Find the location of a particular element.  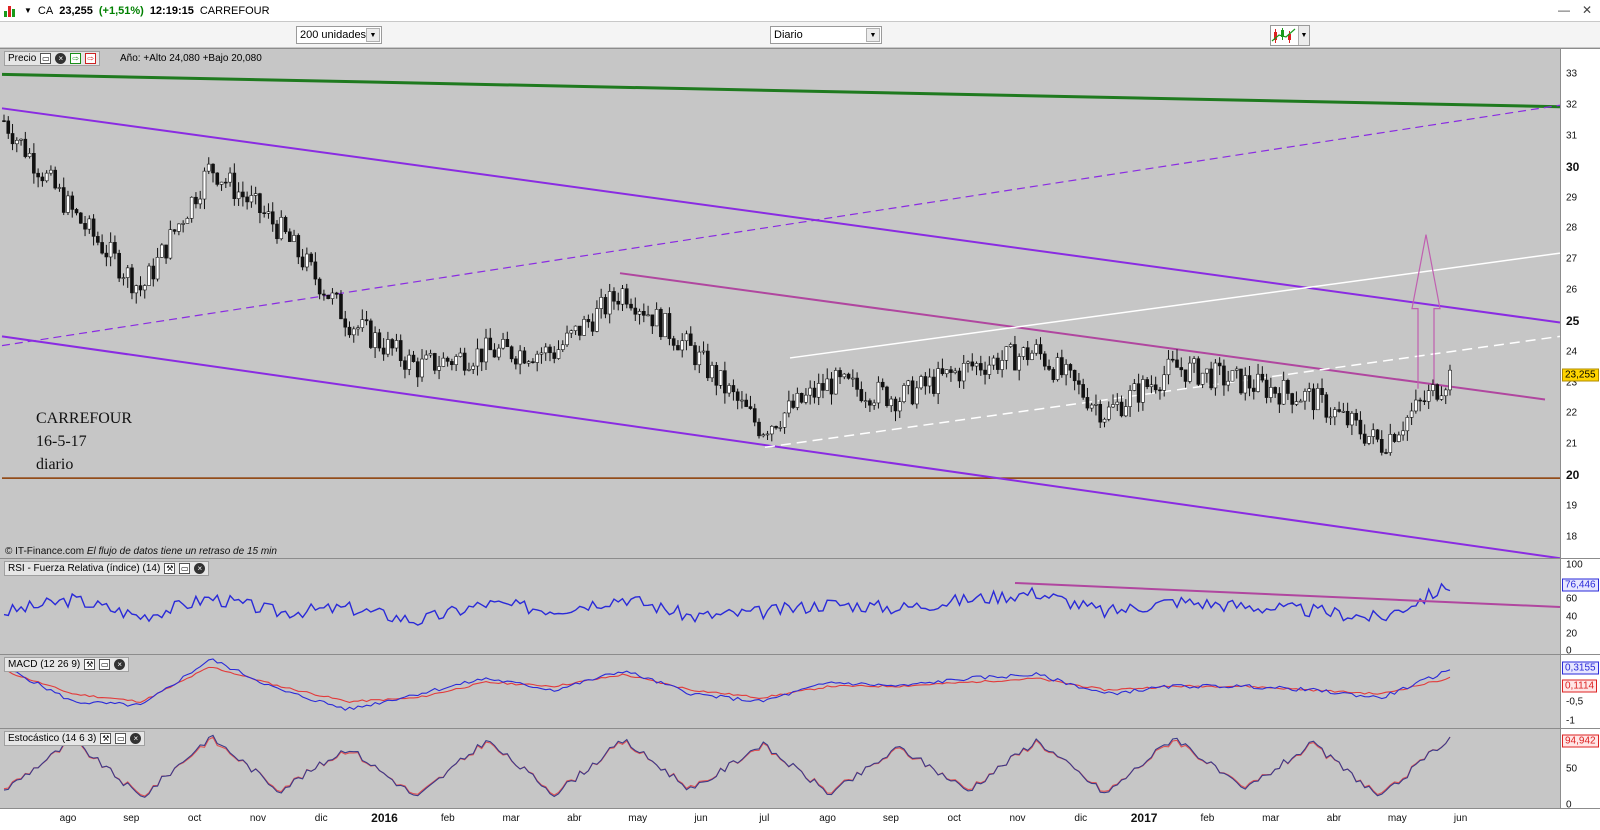

macd-panel-header: MACD (12 26 9) ⚒ ▭ × is located at coordinates (67, 664).